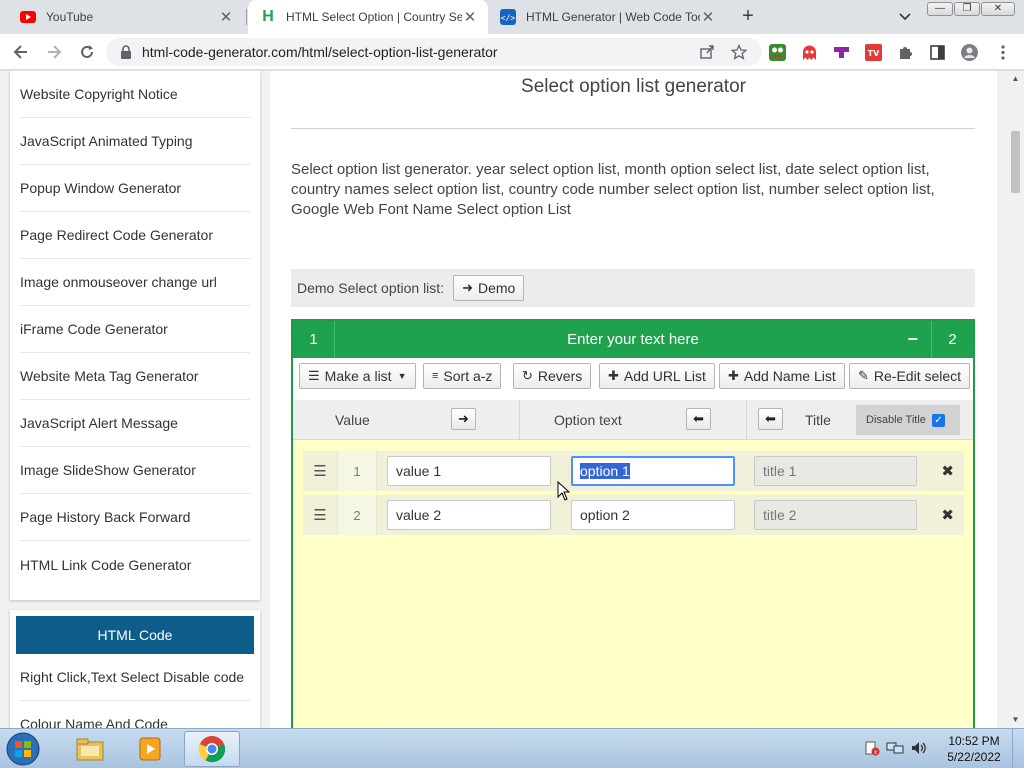 Image resolution: width=1024 pixels, height=768 pixels. What do you see at coordinates (126, 52) in the screenshot?
I see `lock-icon` at bounding box center [126, 52].